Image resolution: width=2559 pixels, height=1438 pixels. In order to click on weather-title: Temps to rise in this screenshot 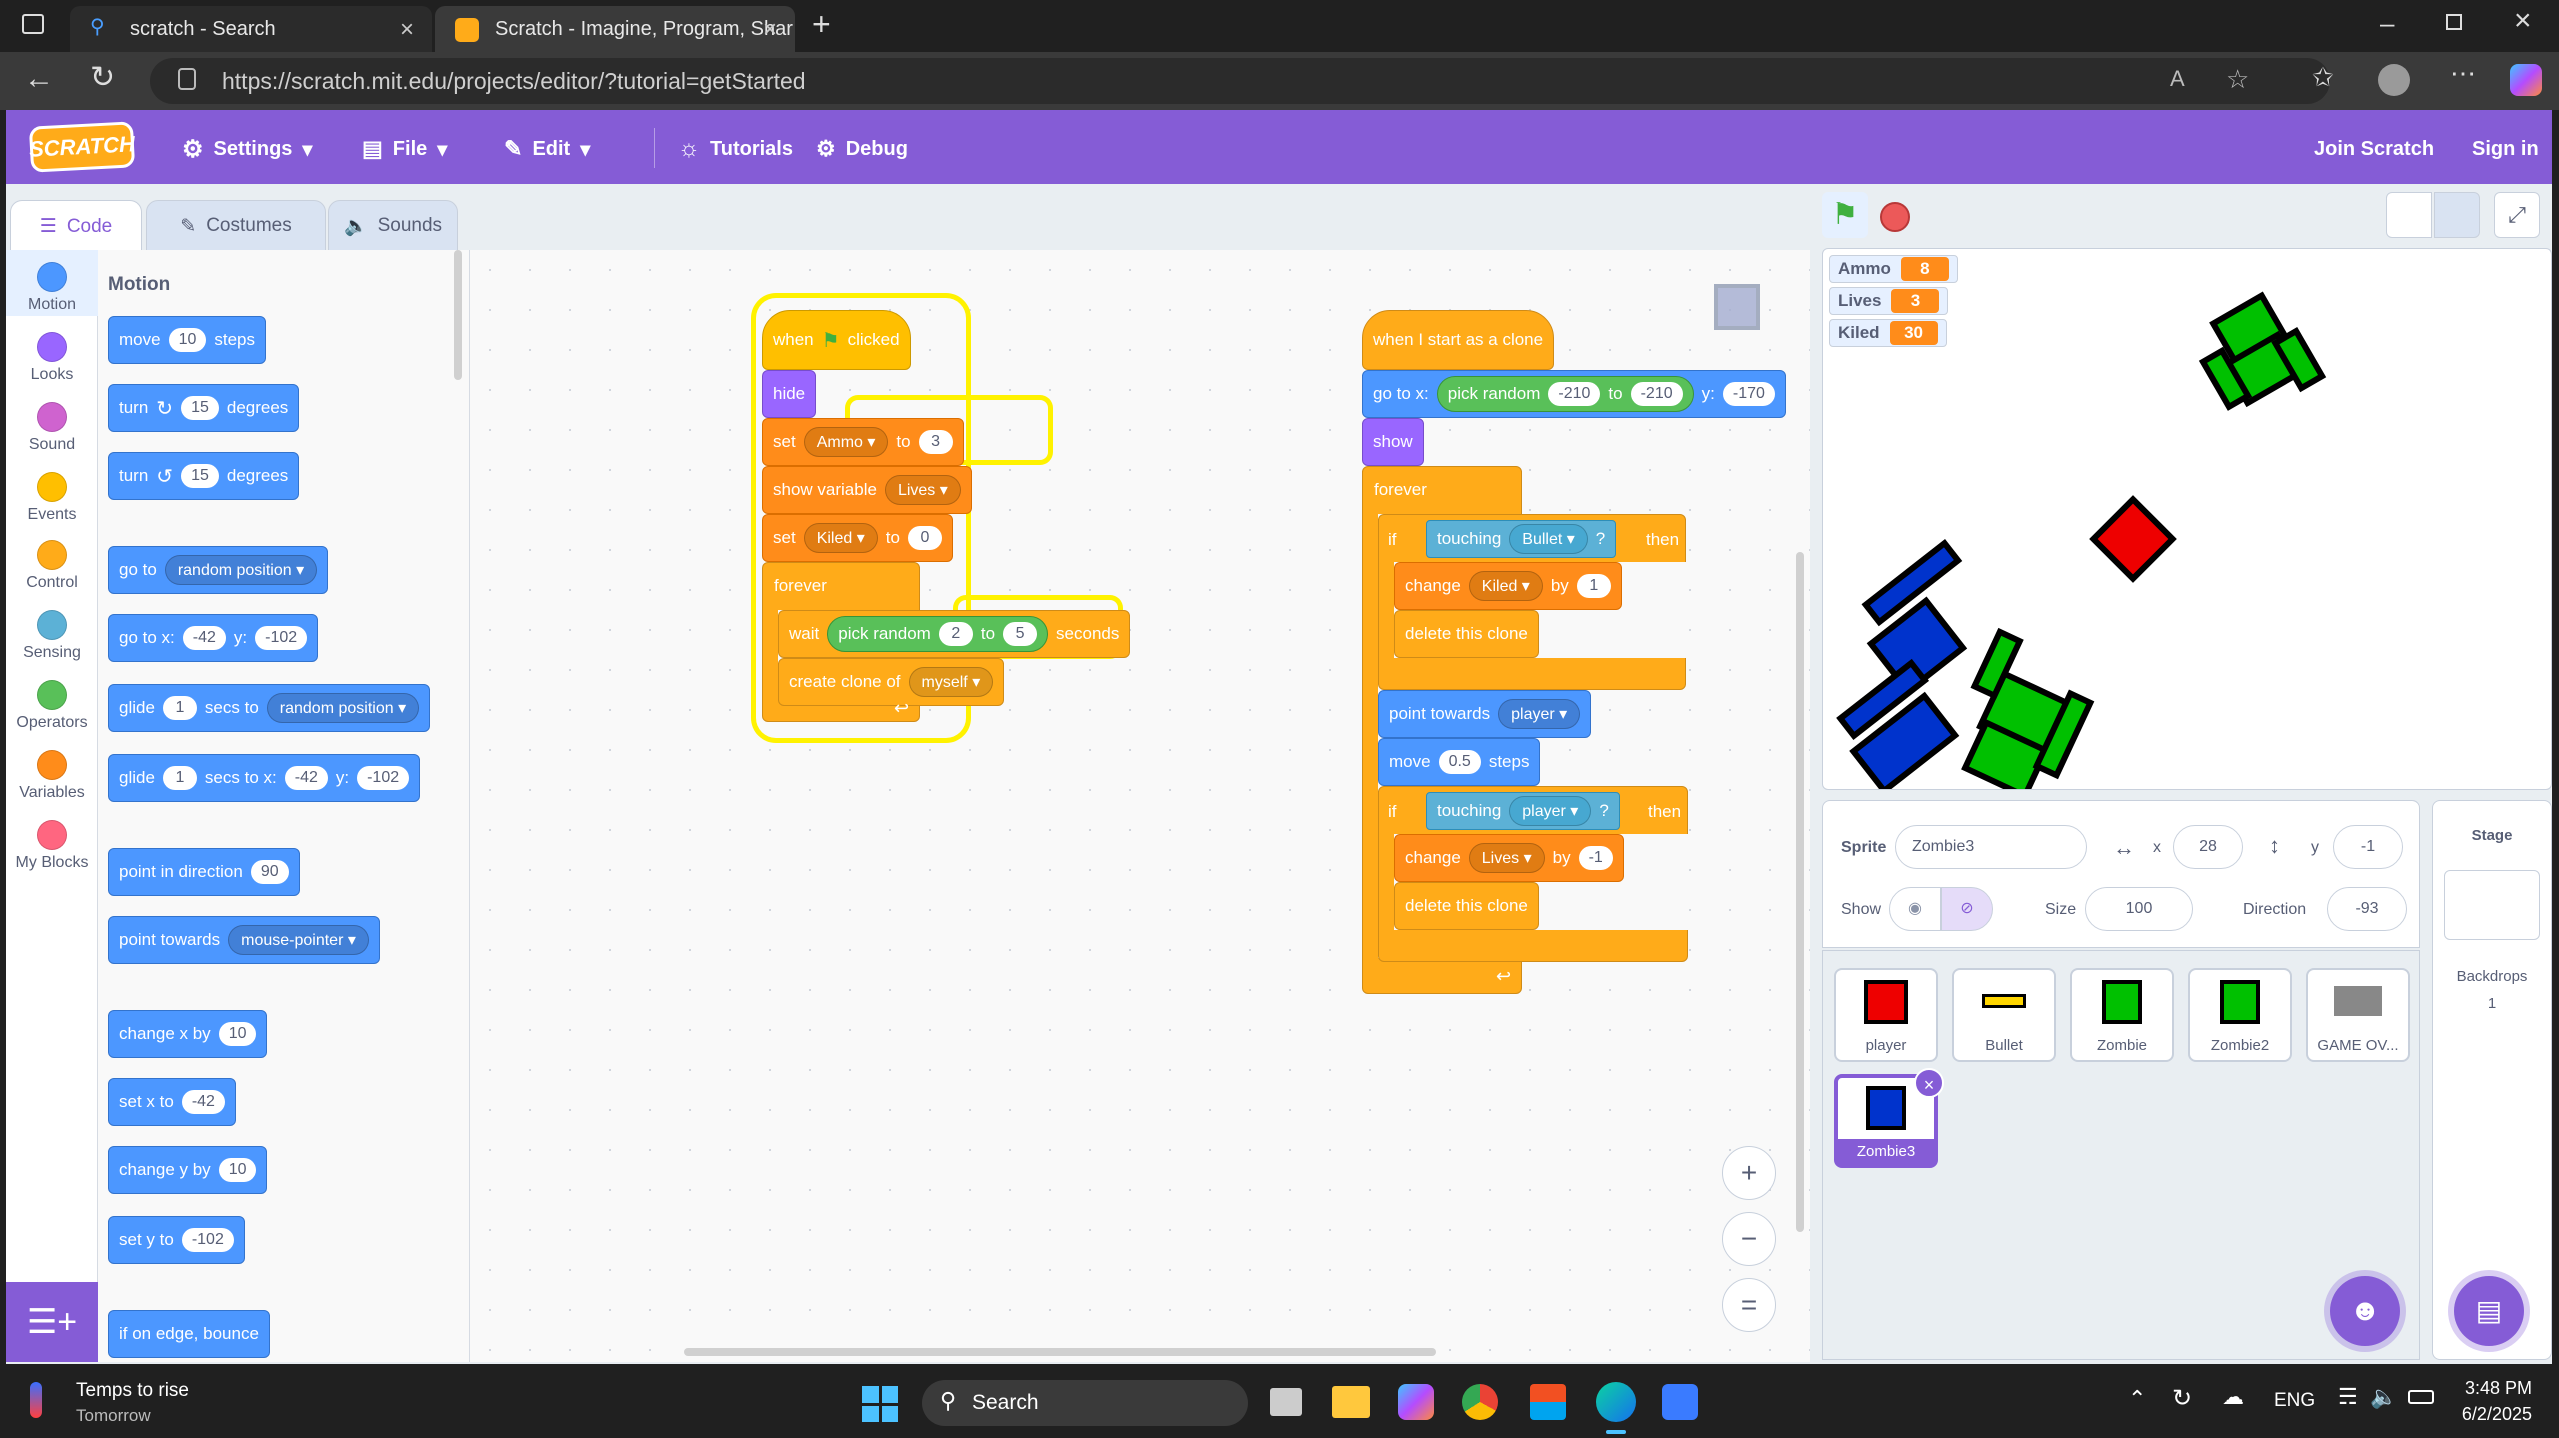, I will do `click(132, 1391)`.